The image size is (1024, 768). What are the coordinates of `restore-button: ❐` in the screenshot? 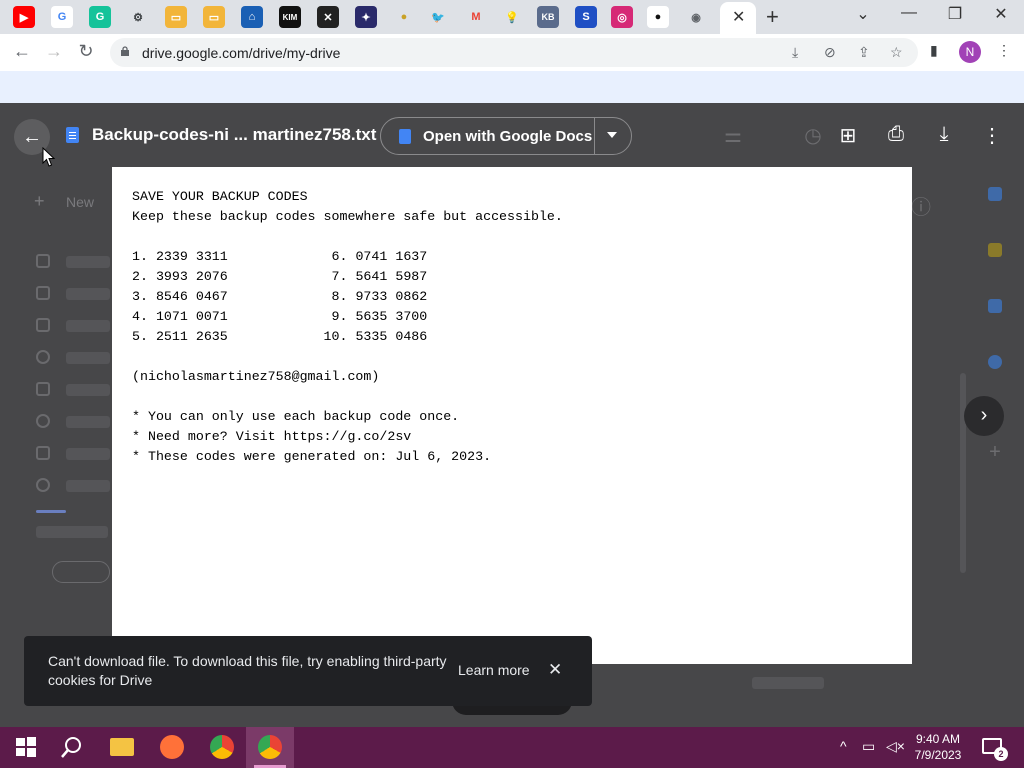 It's located at (955, 14).